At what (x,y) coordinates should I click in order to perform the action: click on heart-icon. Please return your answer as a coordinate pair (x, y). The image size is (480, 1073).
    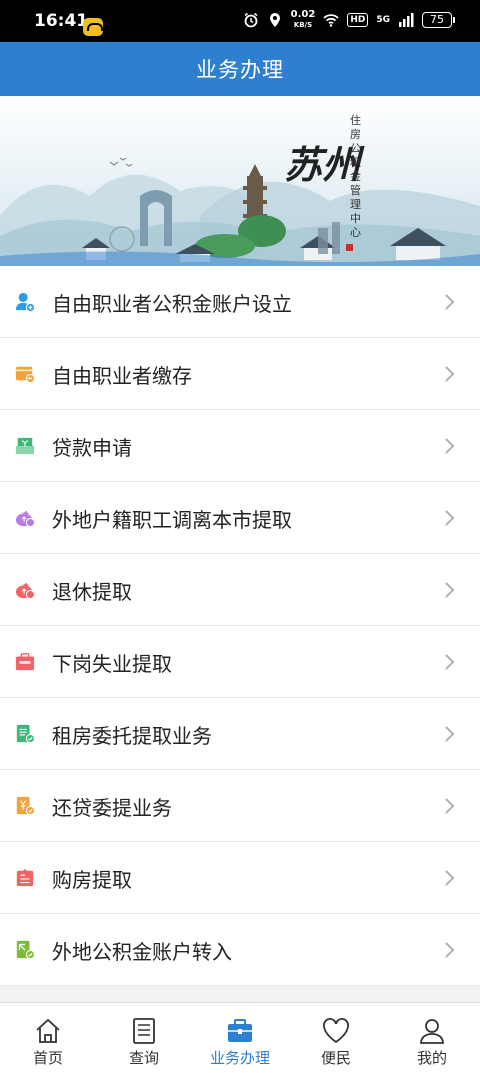
    Looking at the image, I should click on (336, 1031).